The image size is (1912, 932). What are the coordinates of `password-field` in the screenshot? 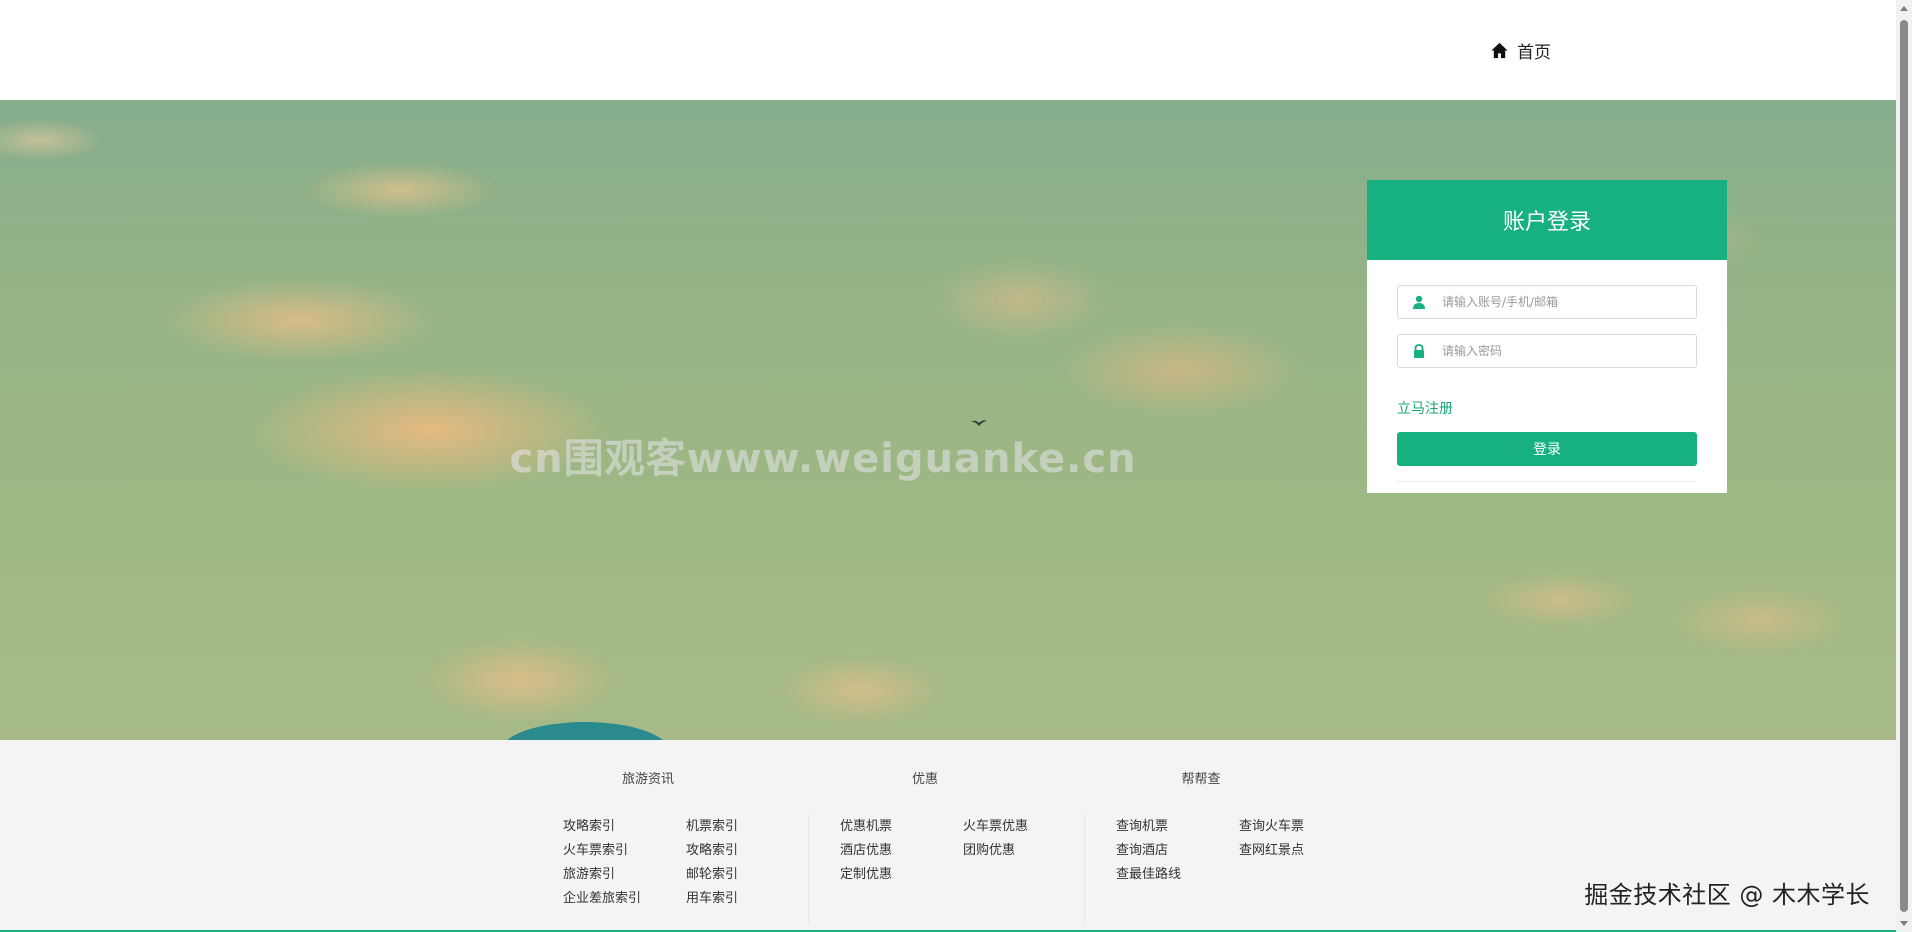 It's located at (1547, 351).